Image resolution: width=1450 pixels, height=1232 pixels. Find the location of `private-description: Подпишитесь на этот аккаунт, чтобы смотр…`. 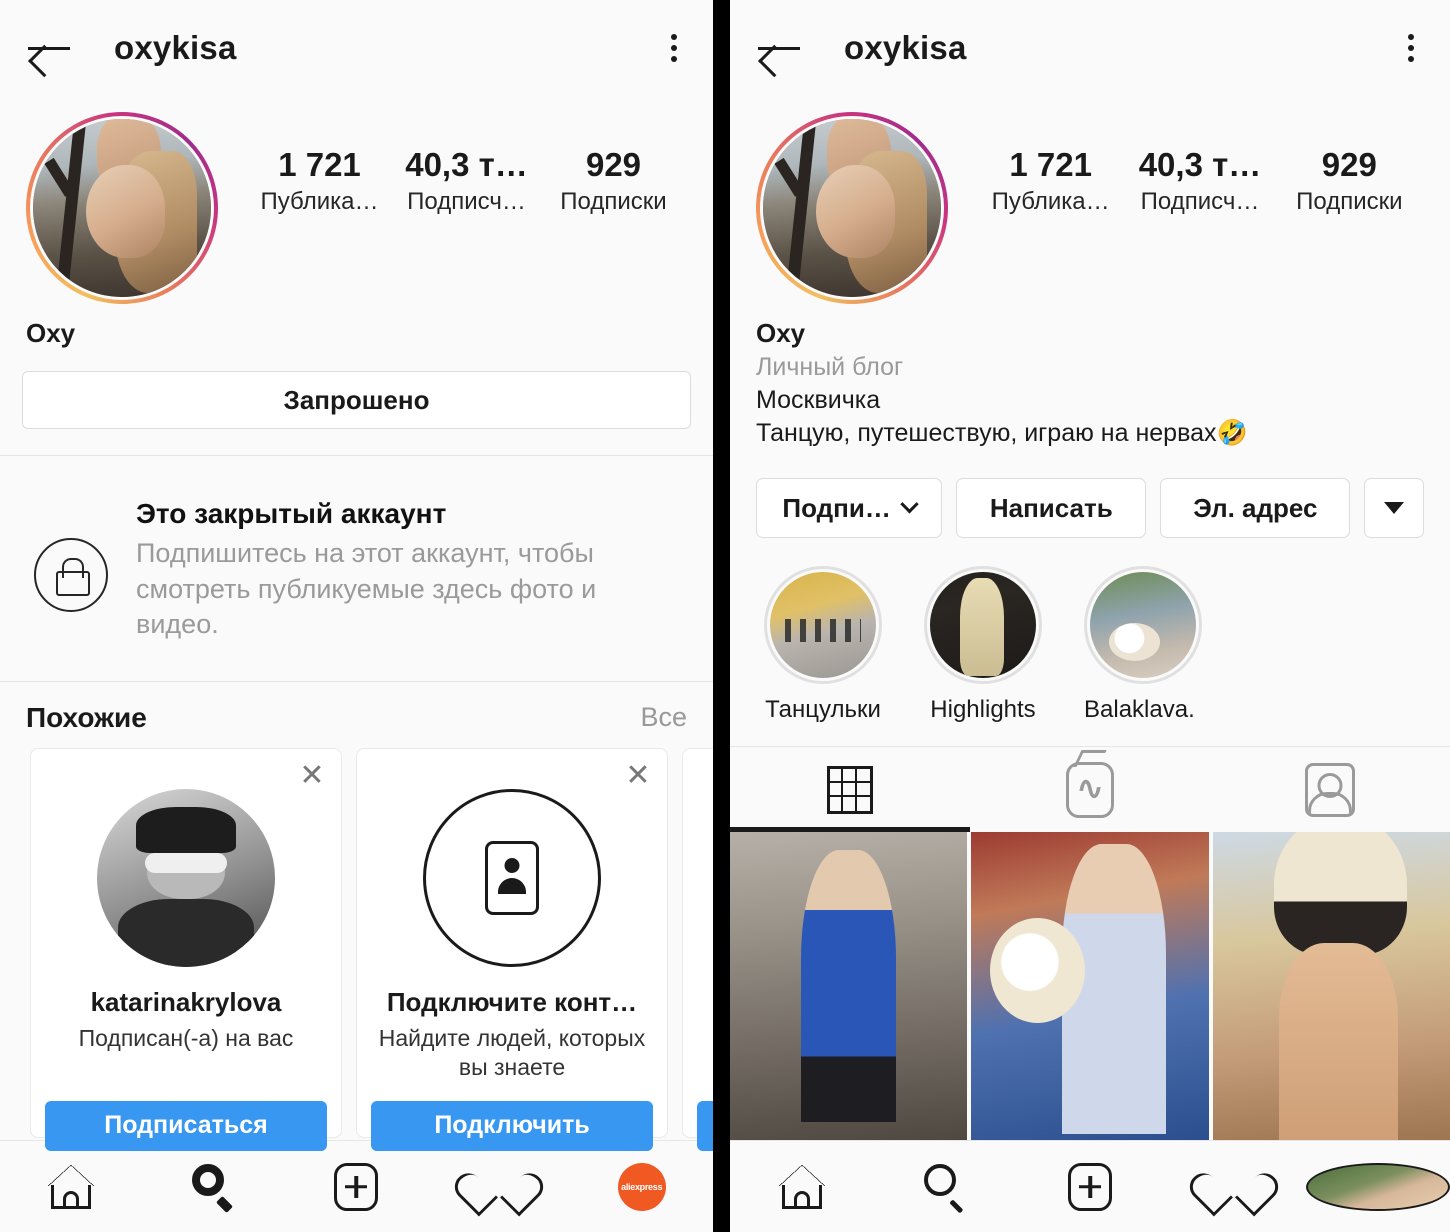

private-description: Подпишитесь на этот аккаунт, чтобы смотр… is located at coordinates (366, 589).